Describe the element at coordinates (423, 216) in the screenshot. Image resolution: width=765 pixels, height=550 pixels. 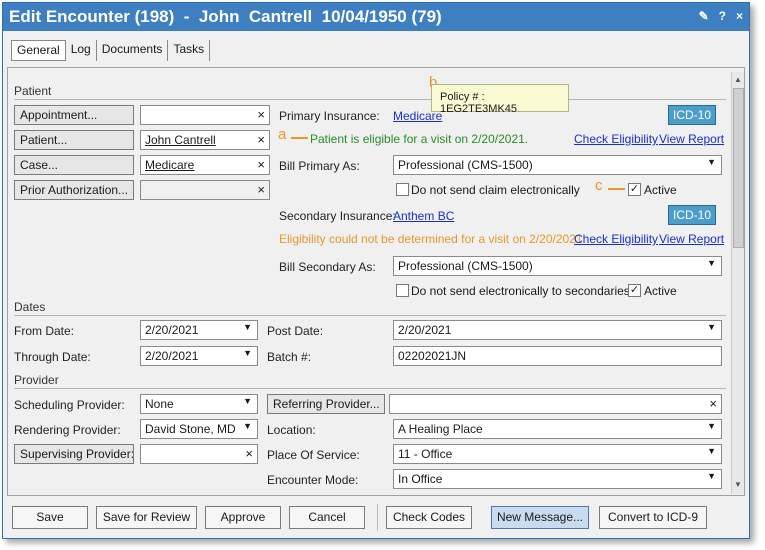
I see `secondary-insurance-link: Anthem BC` at that location.